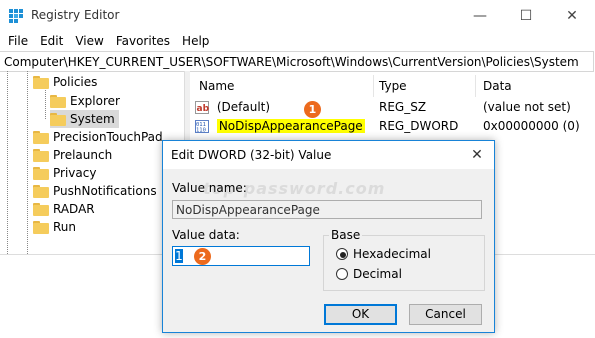 This screenshot has height=338, width=595. I want to click on tree-item-label: Privacy, so click(75, 173).